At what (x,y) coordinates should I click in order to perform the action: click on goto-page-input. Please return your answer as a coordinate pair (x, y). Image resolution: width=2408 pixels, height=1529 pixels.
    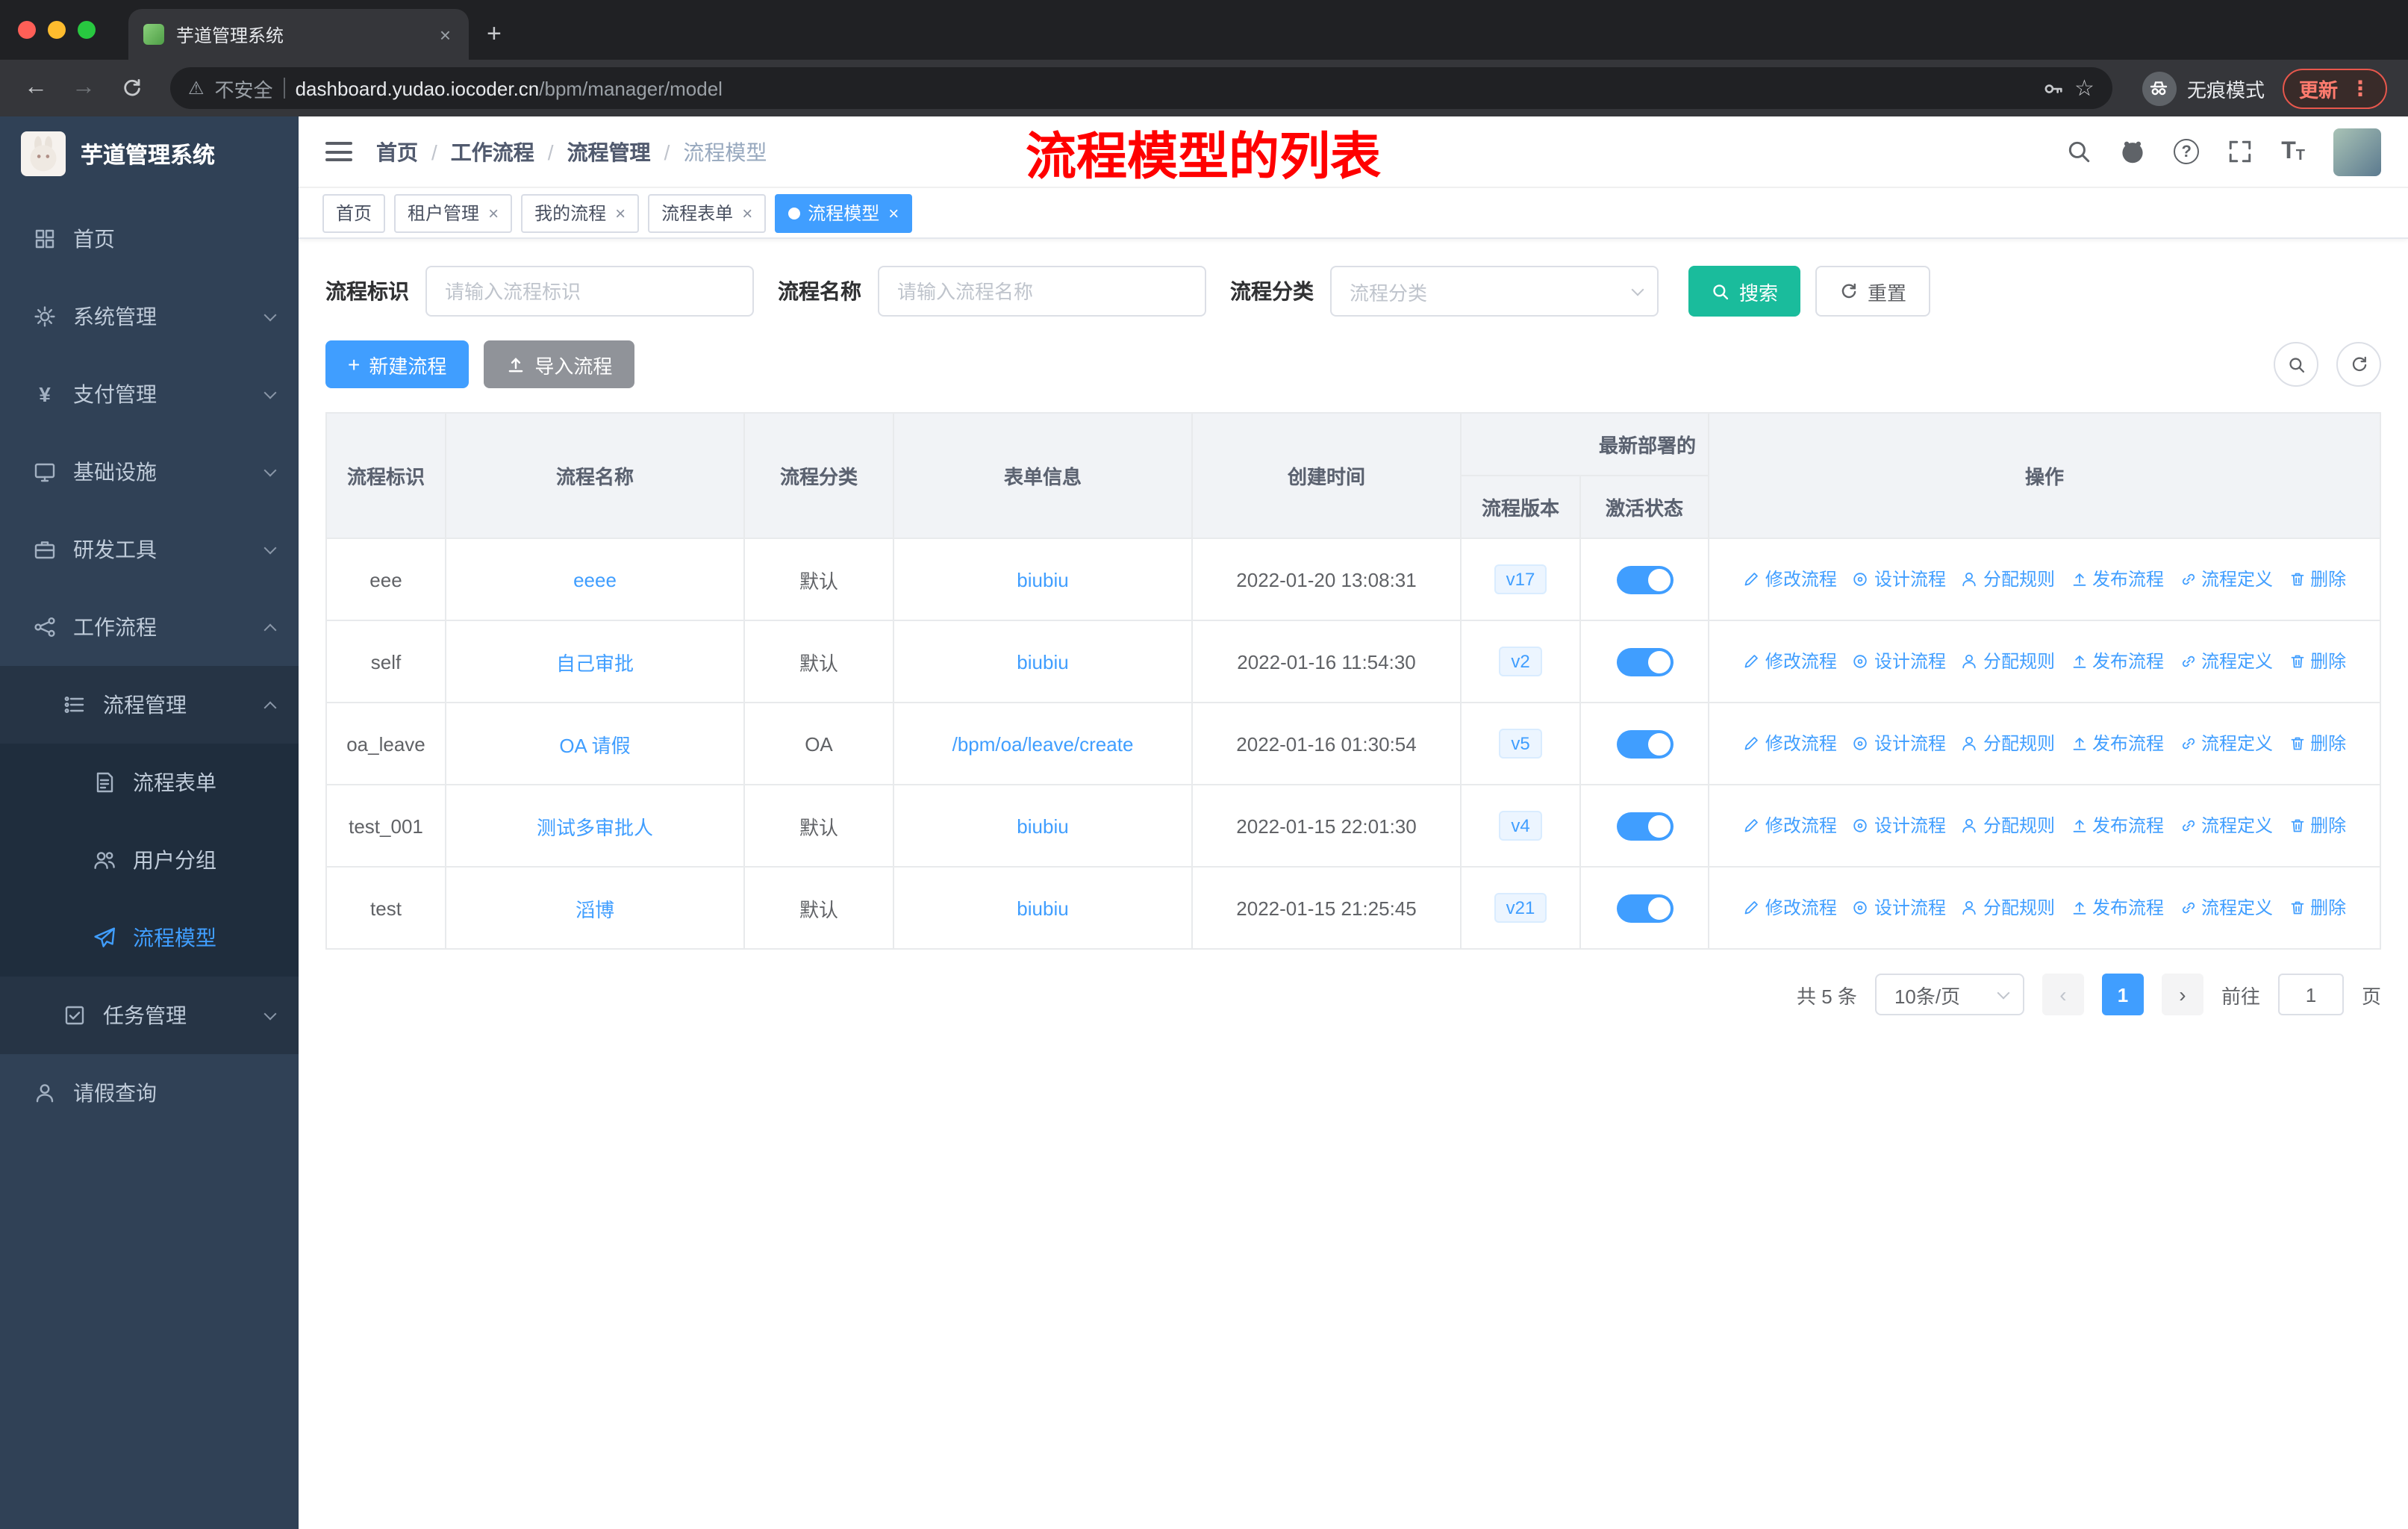
    Looking at the image, I should click on (2310, 995).